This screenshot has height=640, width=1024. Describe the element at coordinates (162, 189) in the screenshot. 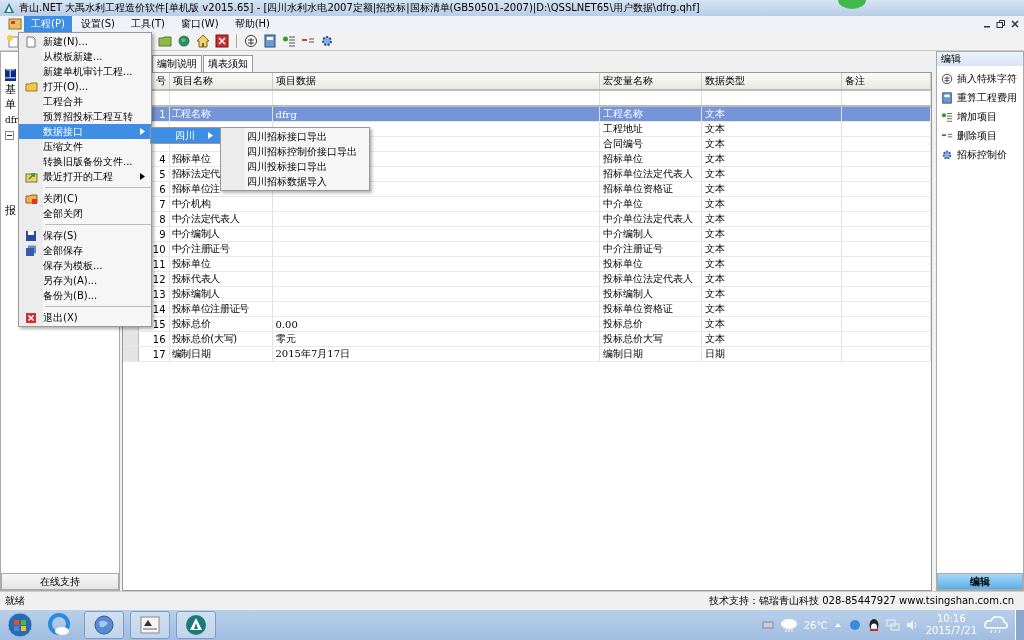

I see `row-number: 6` at that location.